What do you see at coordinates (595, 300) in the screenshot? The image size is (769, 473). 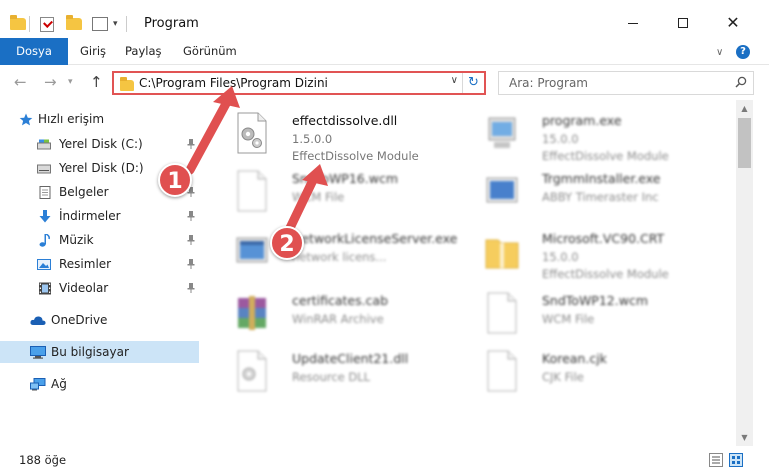 I see `file-name: SndToWP12.wcm` at bounding box center [595, 300].